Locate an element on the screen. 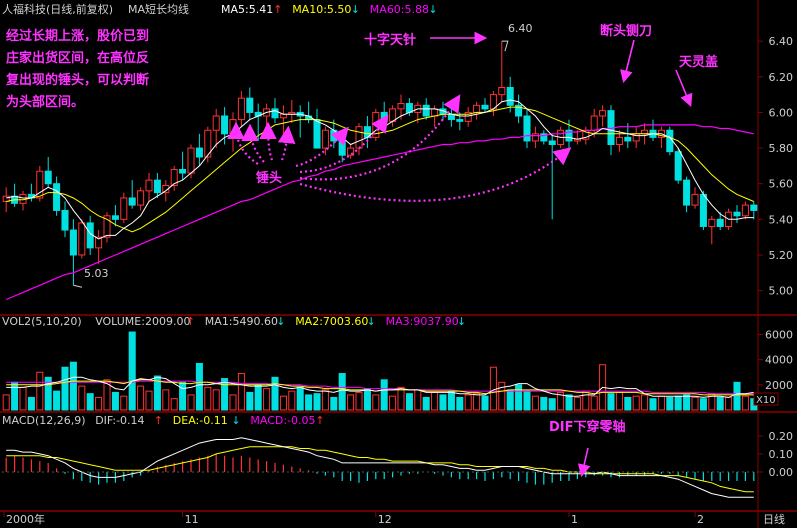 This screenshot has width=797, height=528. x-tick-label: 12 is located at coordinates (385, 519).